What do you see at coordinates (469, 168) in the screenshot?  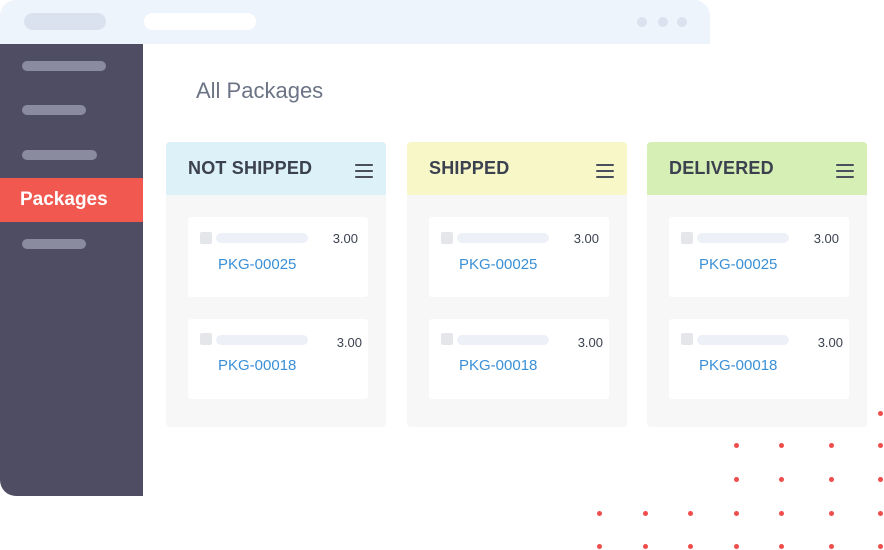 I see `column-title: SHIPPED` at bounding box center [469, 168].